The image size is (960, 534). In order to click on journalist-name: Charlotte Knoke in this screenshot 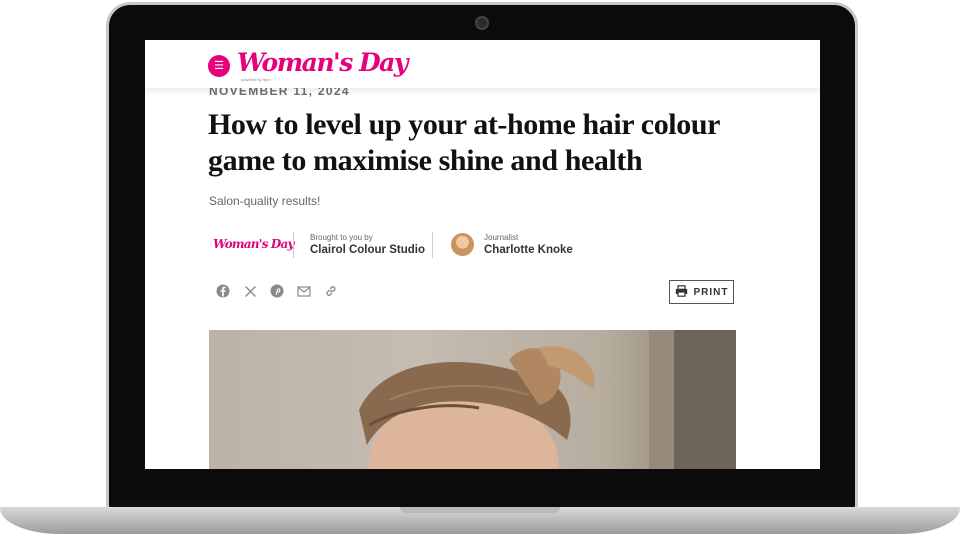, I will do `click(528, 250)`.